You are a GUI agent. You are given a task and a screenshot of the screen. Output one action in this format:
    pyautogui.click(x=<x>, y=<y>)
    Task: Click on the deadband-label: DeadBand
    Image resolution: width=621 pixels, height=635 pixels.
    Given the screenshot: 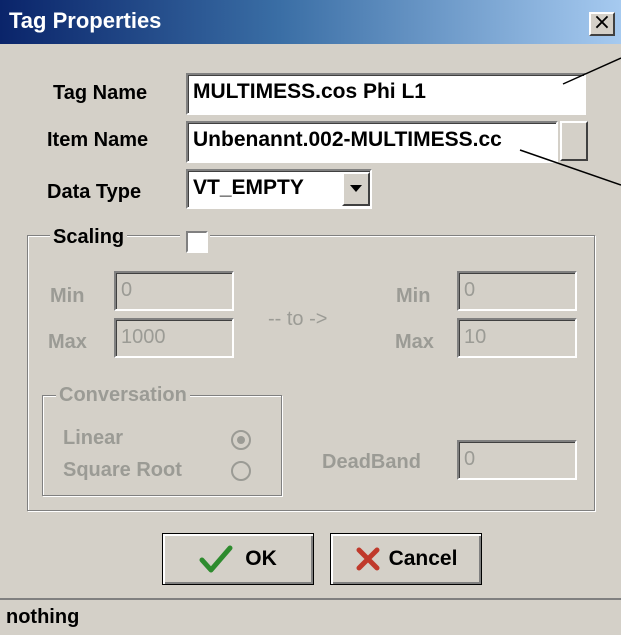 What is the action you would take?
    pyautogui.click(x=371, y=462)
    